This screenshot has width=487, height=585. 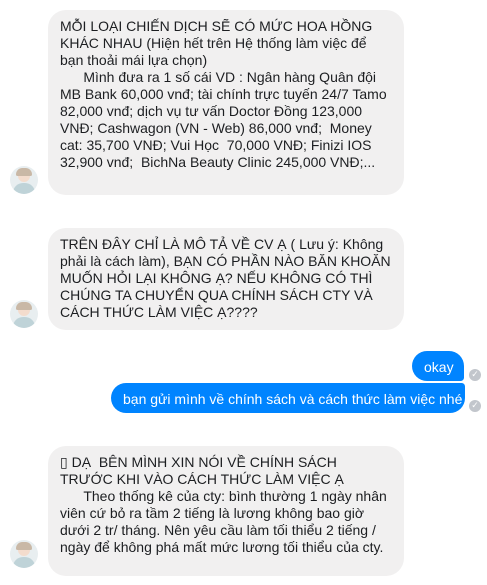 I want to click on outgoing-message-okay: okay, so click(x=438, y=366).